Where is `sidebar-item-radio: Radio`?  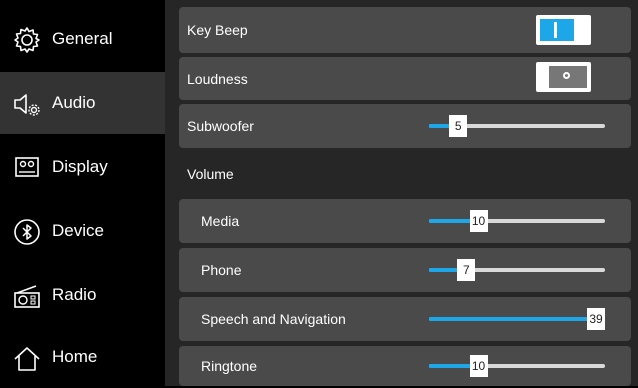 sidebar-item-radio: Radio is located at coordinates (82, 295).